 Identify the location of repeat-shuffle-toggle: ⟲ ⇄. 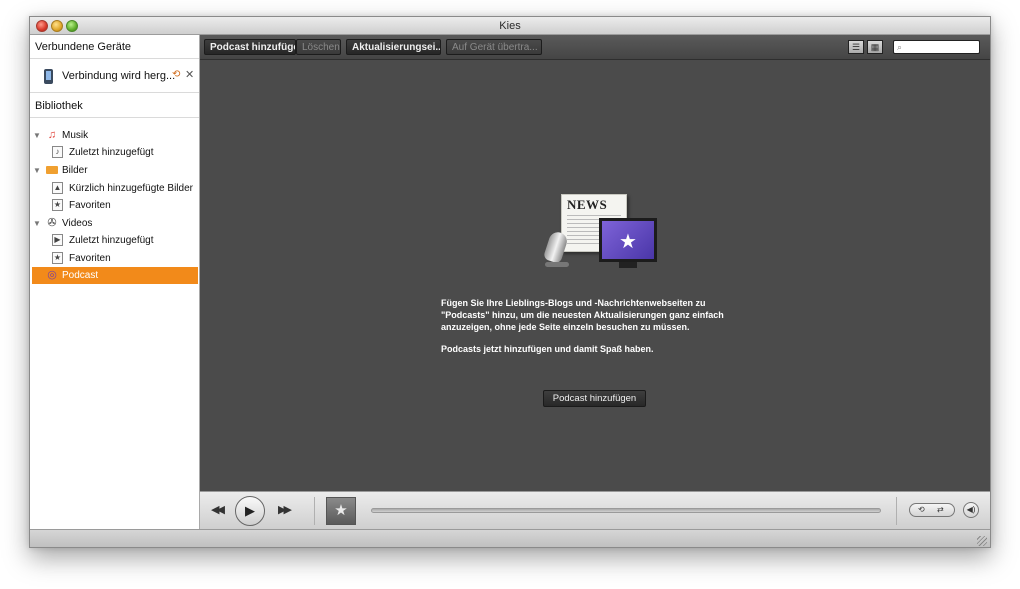
(932, 510).